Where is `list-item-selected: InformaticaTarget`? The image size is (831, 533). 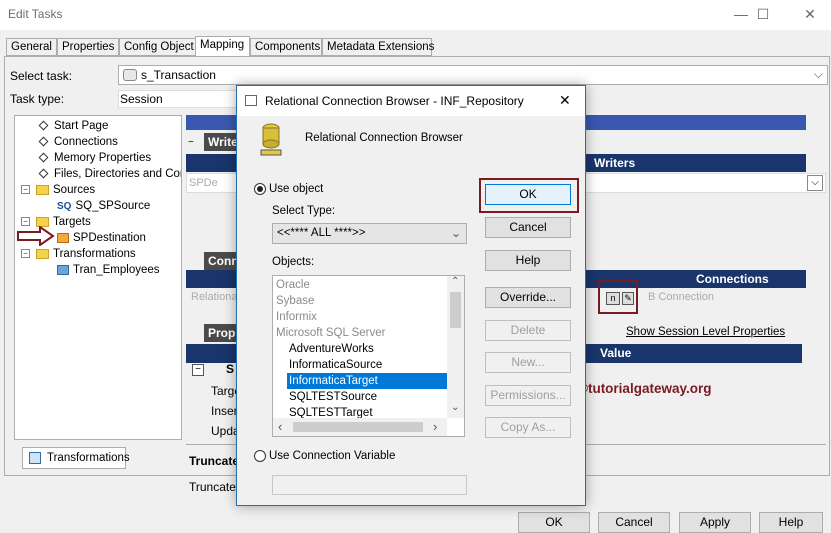 list-item-selected: InformaticaTarget is located at coordinates (367, 381).